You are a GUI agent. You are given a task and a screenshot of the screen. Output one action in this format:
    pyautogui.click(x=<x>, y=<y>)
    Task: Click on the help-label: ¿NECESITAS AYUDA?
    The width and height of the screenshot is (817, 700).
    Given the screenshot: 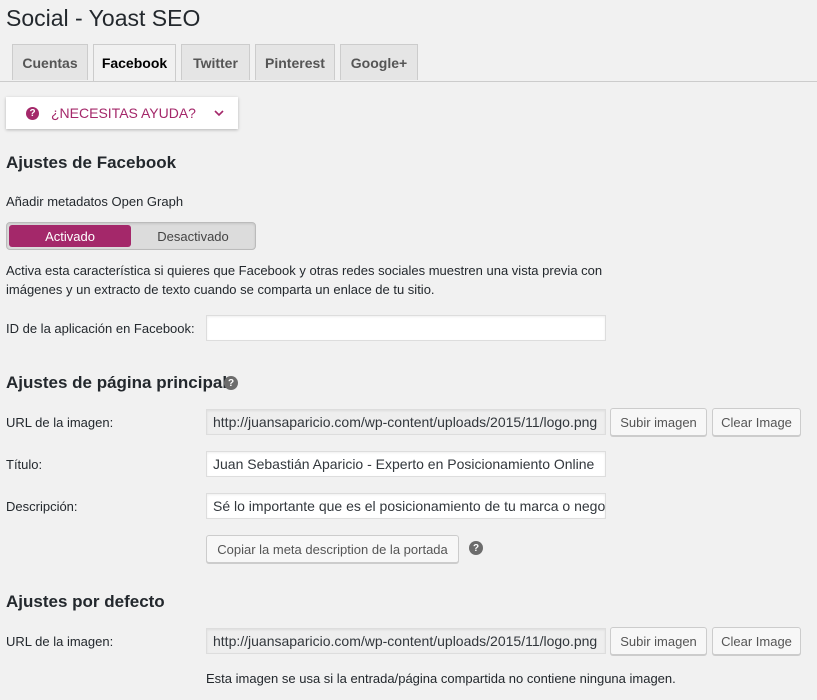 What is the action you would take?
    pyautogui.click(x=123, y=113)
    